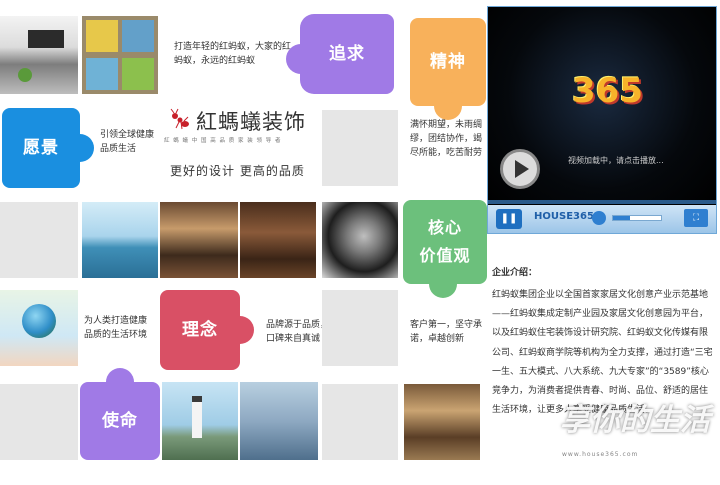 Image resolution: width=720 pixels, height=485 pixels. Describe the element at coordinates (600, 454) in the screenshot. I see `watermark-url: www.house365.com` at that location.